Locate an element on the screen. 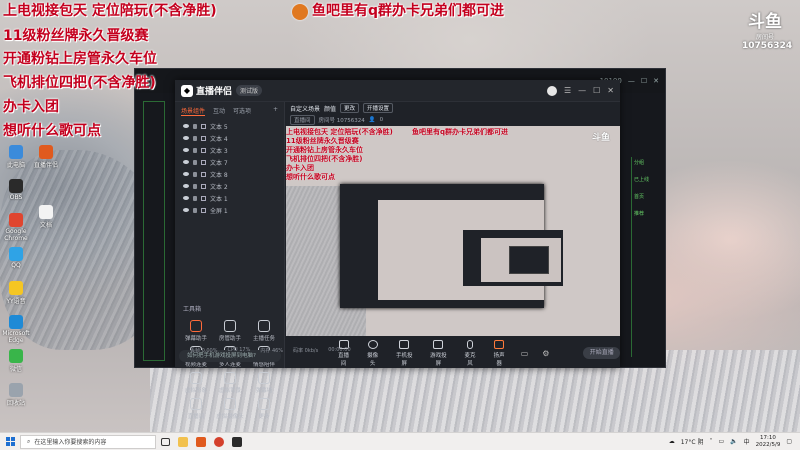 This screenshot has width=800, height=450. overlay-line: 飞机排位四把(不含净胜) is located at coordinates (79, 83).